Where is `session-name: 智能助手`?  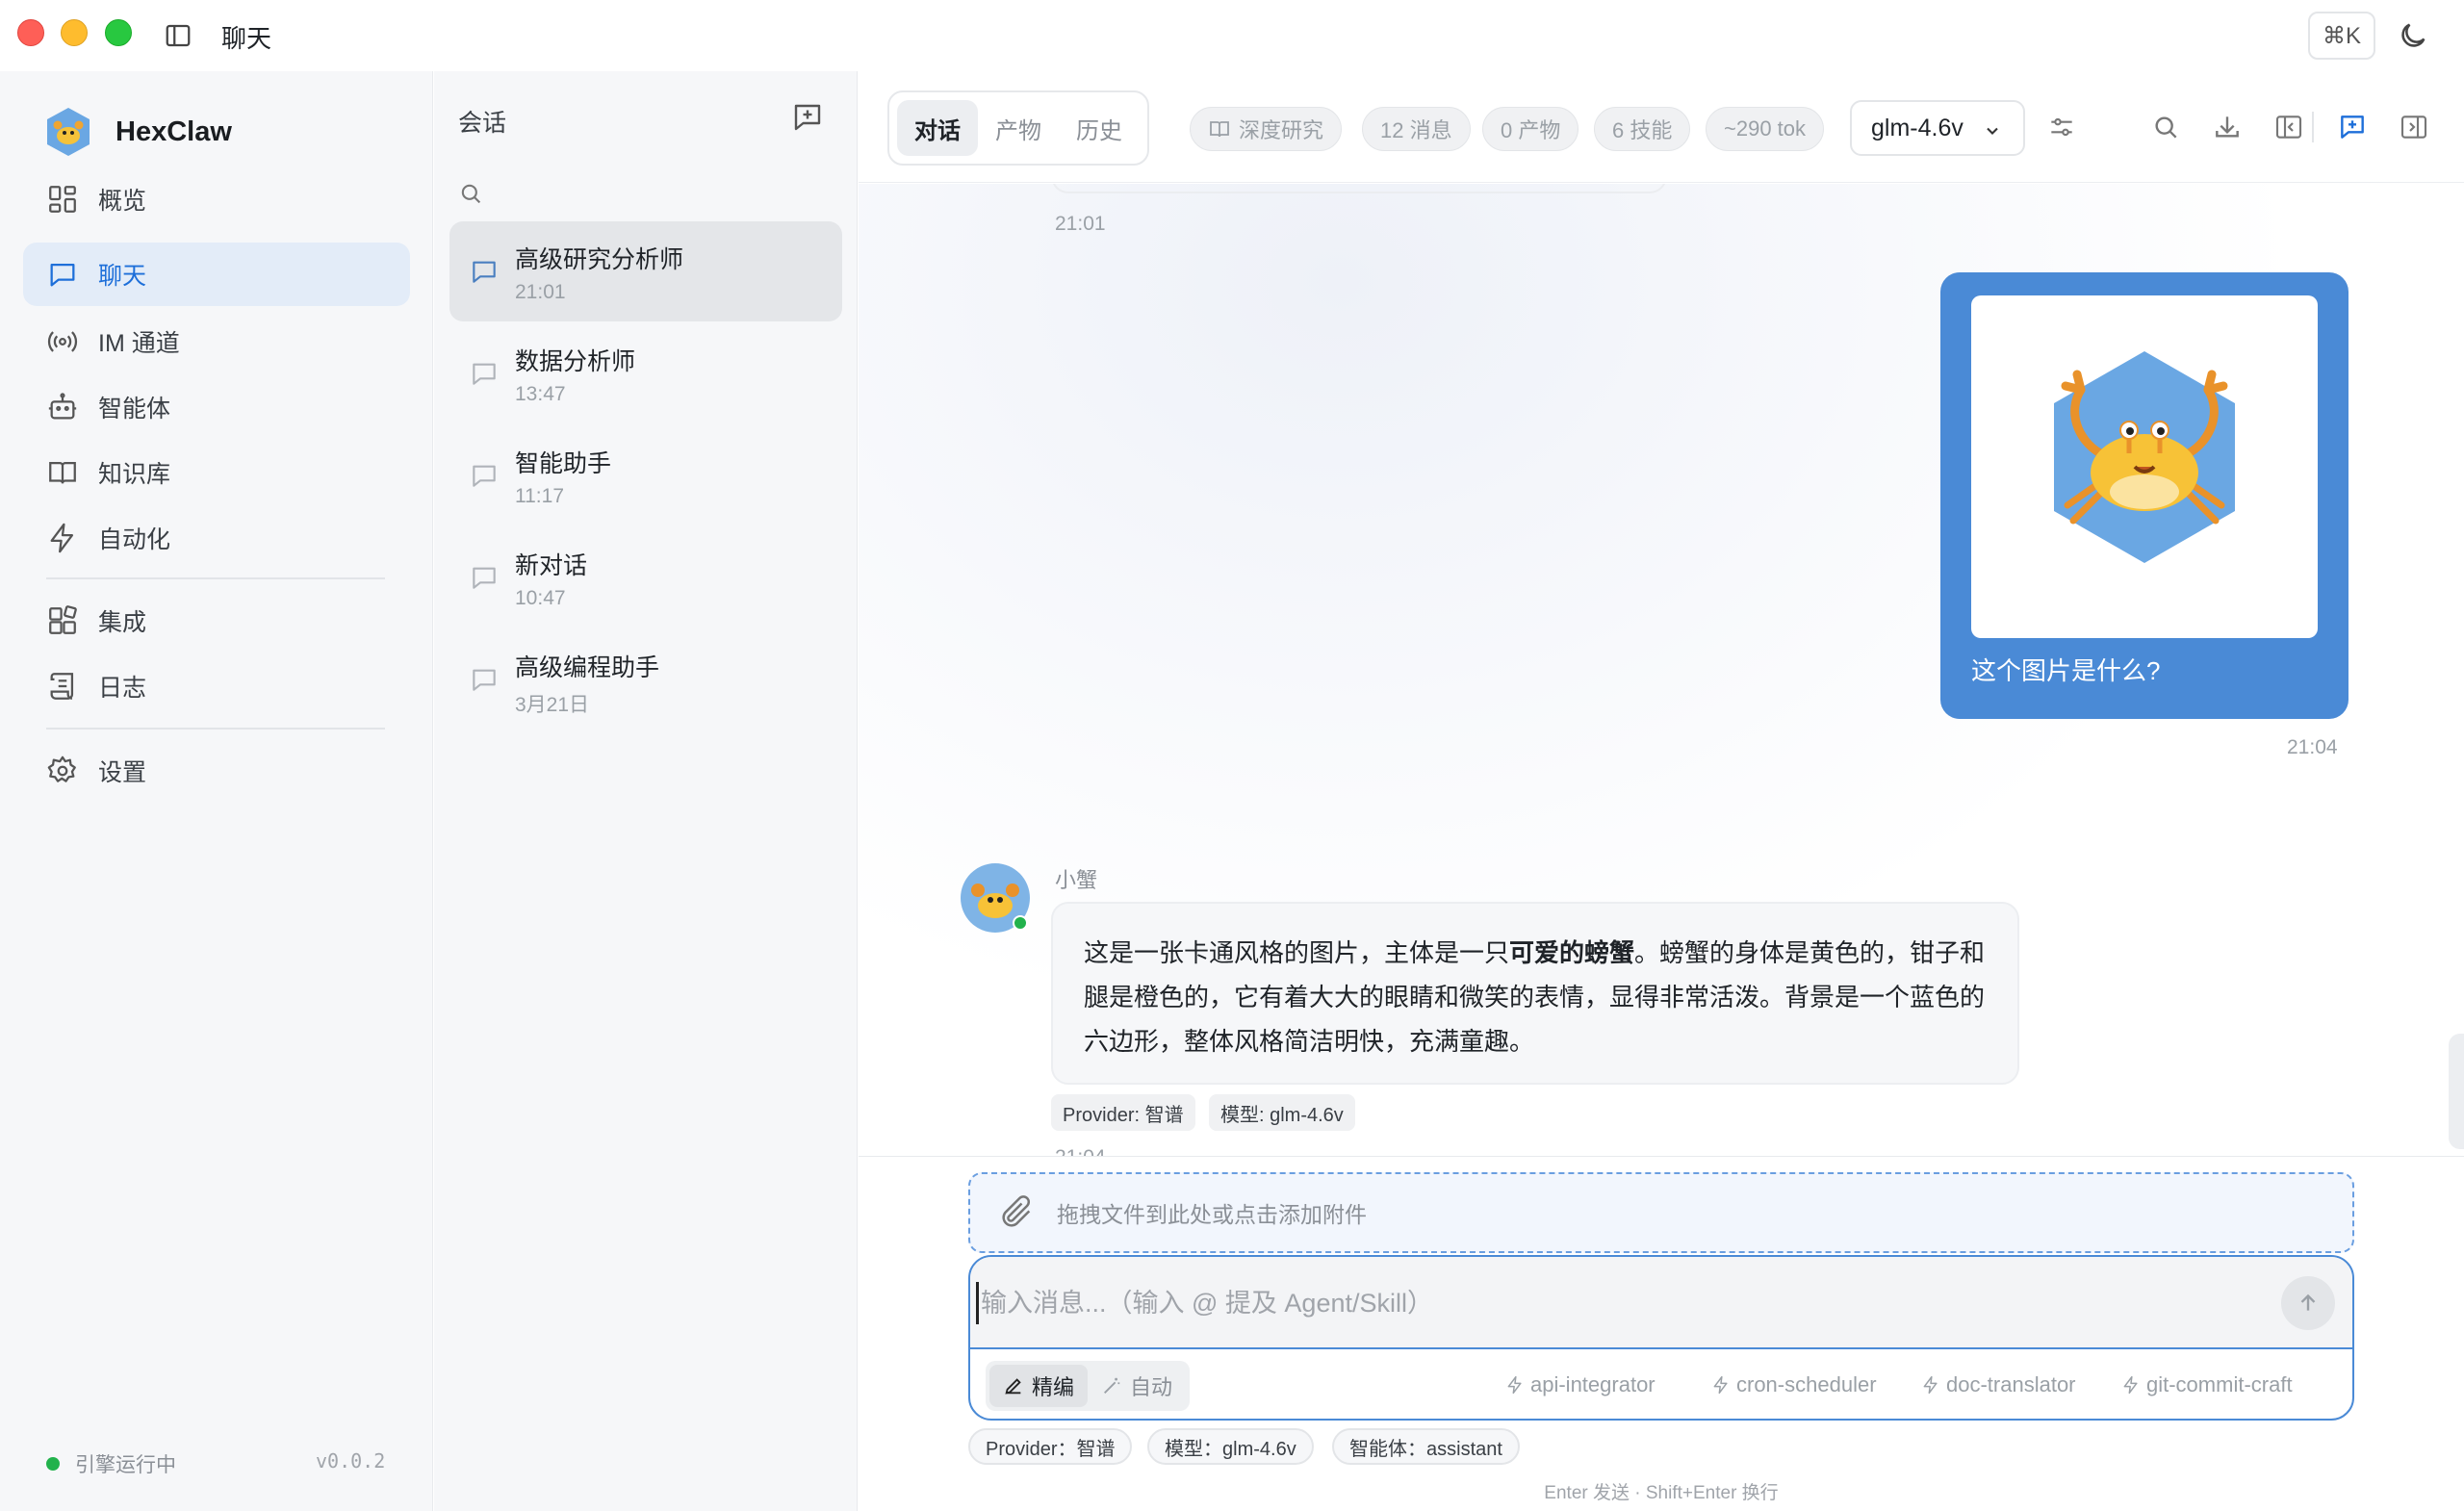 session-name: 智能助手 is located at coordinates (563, 463).